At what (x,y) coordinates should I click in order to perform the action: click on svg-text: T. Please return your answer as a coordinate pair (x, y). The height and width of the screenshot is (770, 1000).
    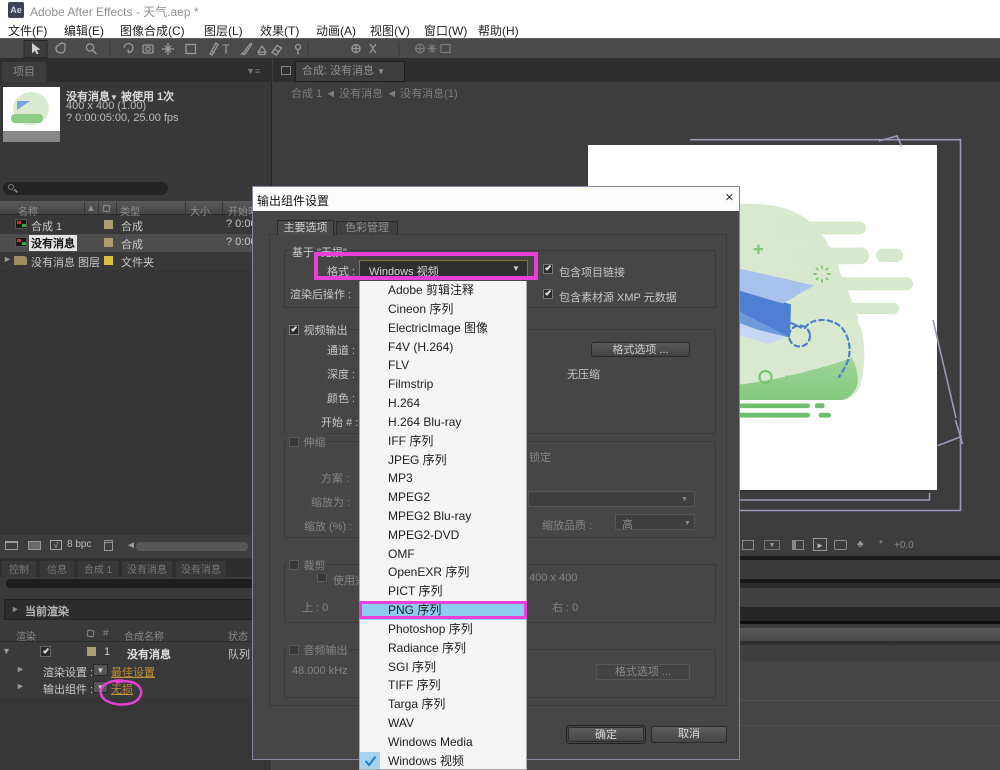
    Looking at the image, I should click on (226, 49).